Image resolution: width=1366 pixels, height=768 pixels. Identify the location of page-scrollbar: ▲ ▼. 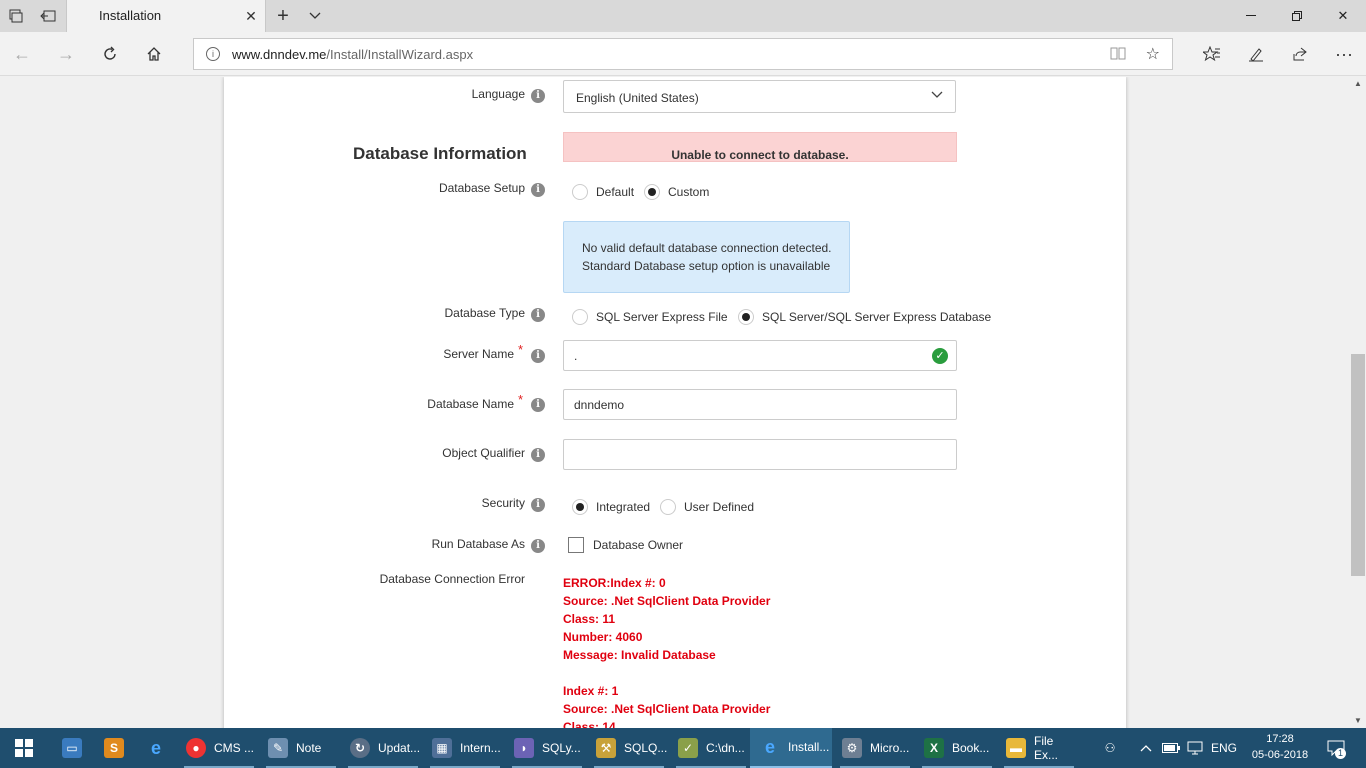
(1358, 402).